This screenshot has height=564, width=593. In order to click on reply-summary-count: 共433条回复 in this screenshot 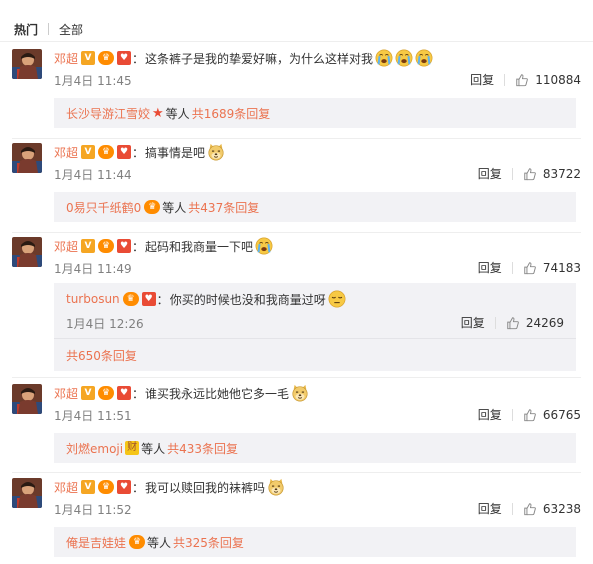, I will do `click(202, 448)`.